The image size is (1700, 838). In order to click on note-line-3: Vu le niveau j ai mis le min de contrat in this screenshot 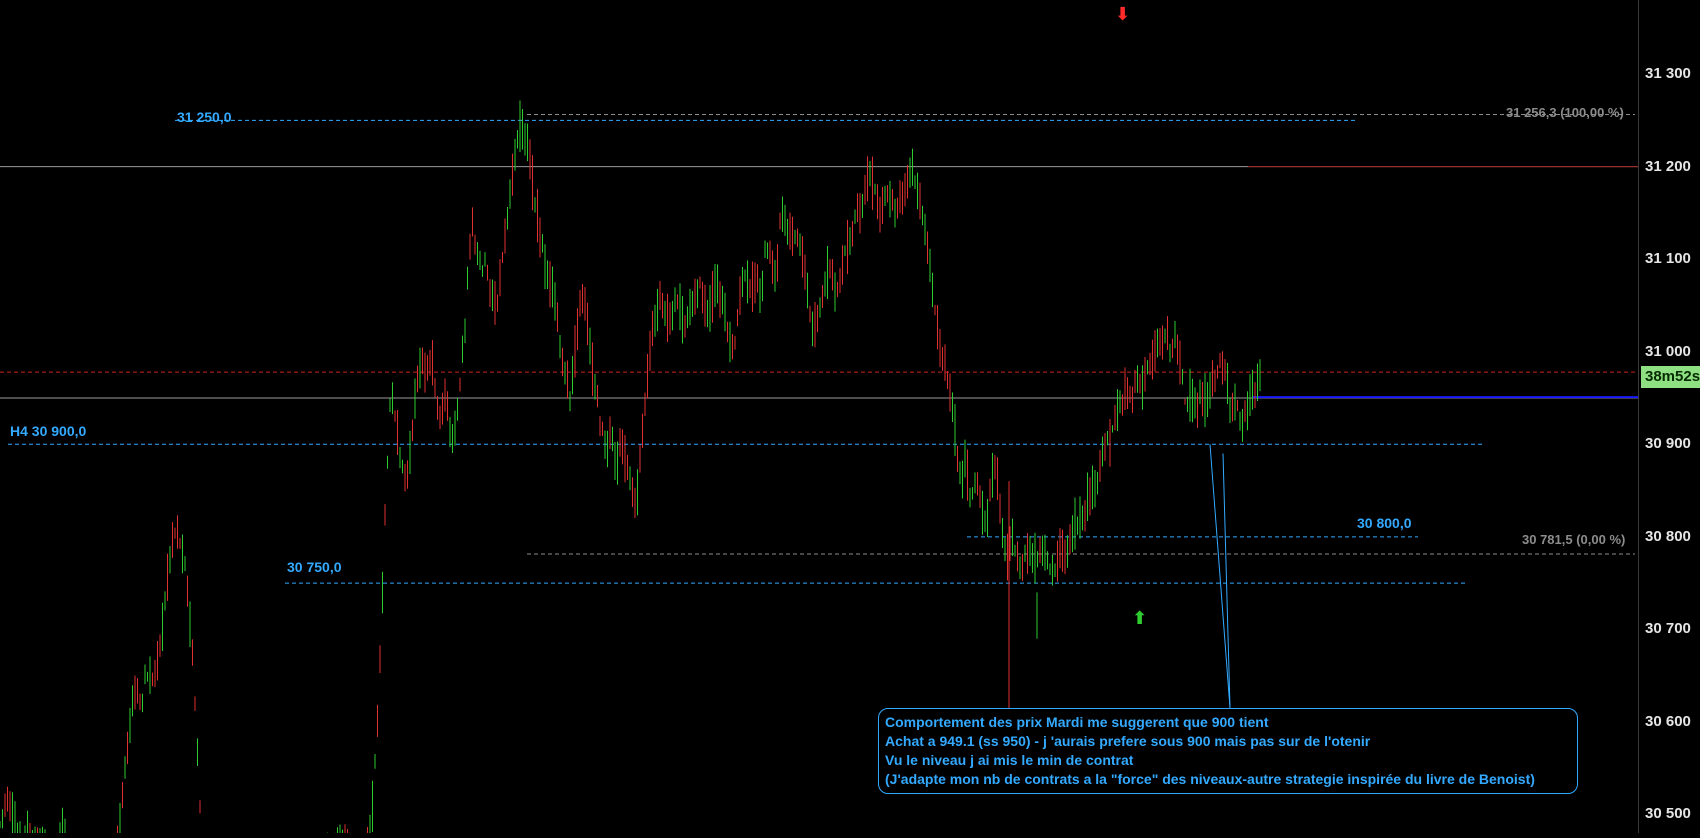, I will do `click(1009, 760)`.